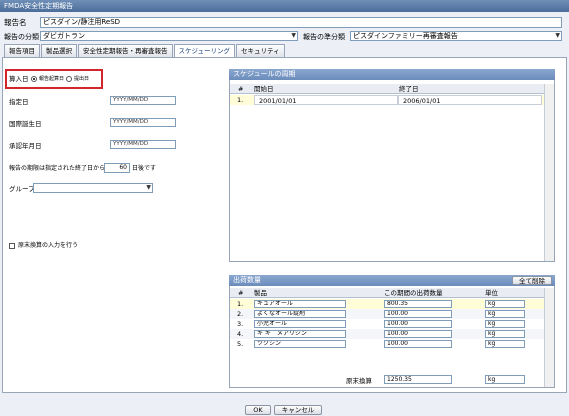 The height and width of the screenshot is (416, 569). What do you see at coordinates (240, 334) in the screenshot?
I see `shipment-row-num: 4.` at bounding box center [240, 334].